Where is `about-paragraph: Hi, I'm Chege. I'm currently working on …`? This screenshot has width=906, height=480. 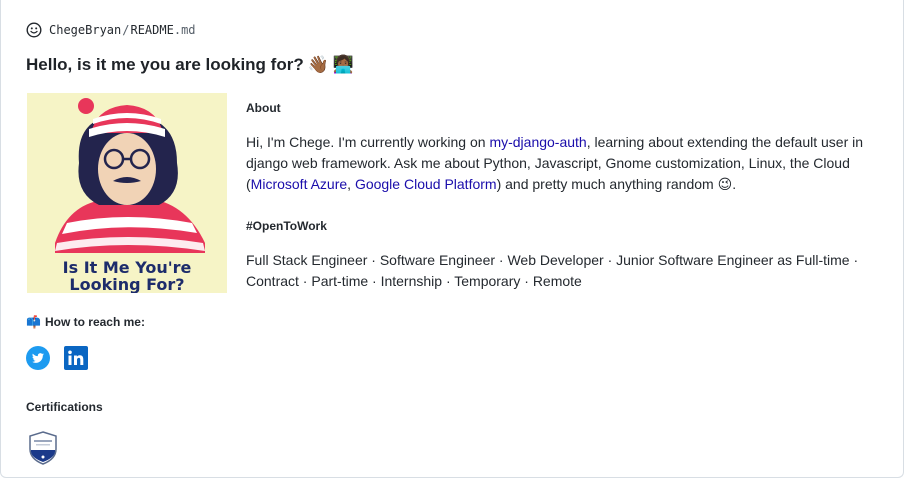 about-paragraph: Hi, I'm Chege. I'm currently working on … is located at coordinates (556, 163).